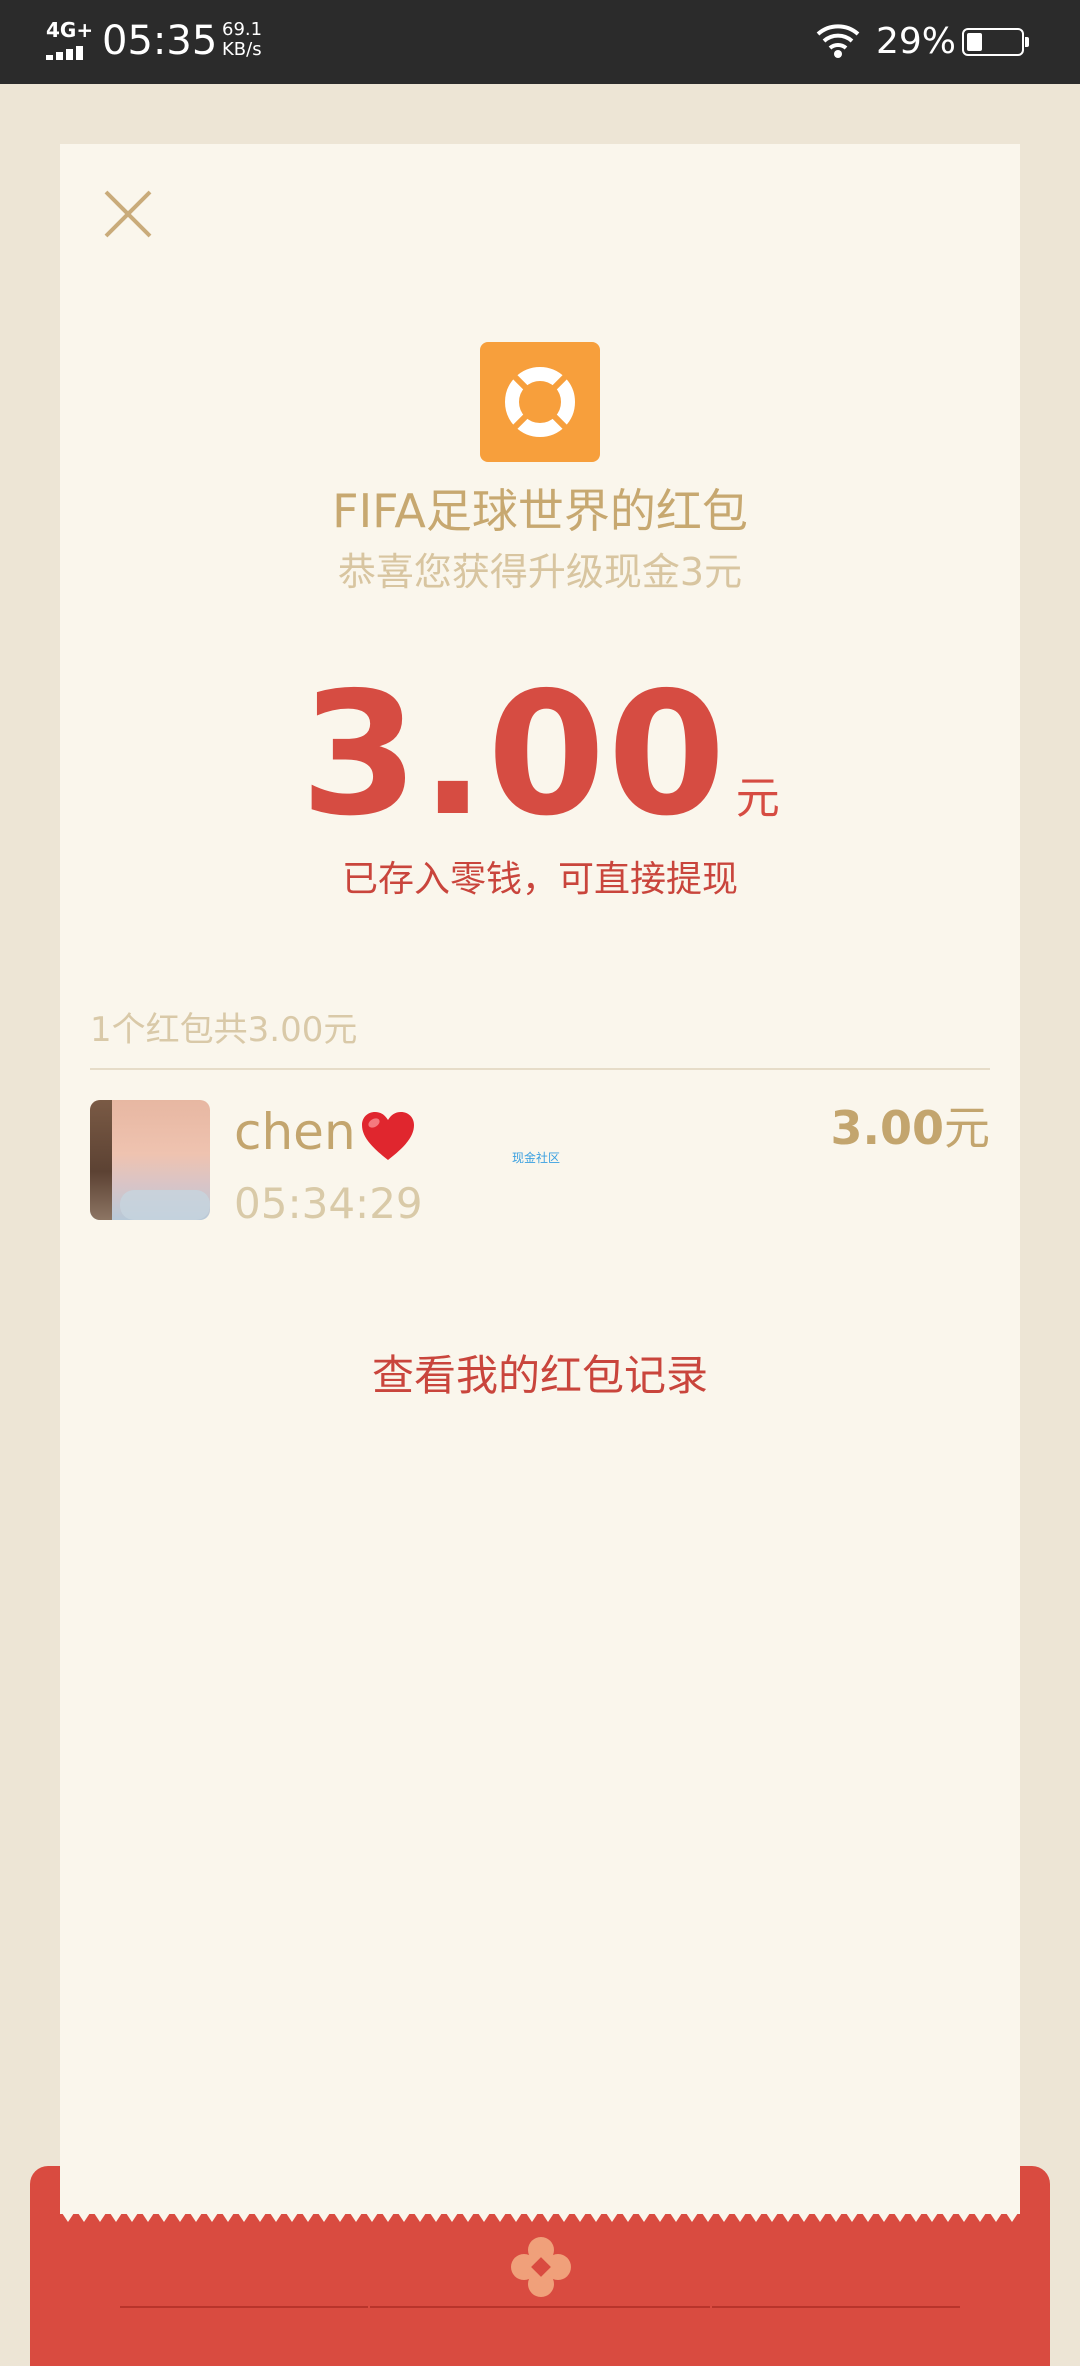 Image resolution: width=1080 pixels, height=2366 pixels. What do you see at coordinates (838, 41) in the screenshot?
I see `wifi-icon` at bounding box center [838, 41].